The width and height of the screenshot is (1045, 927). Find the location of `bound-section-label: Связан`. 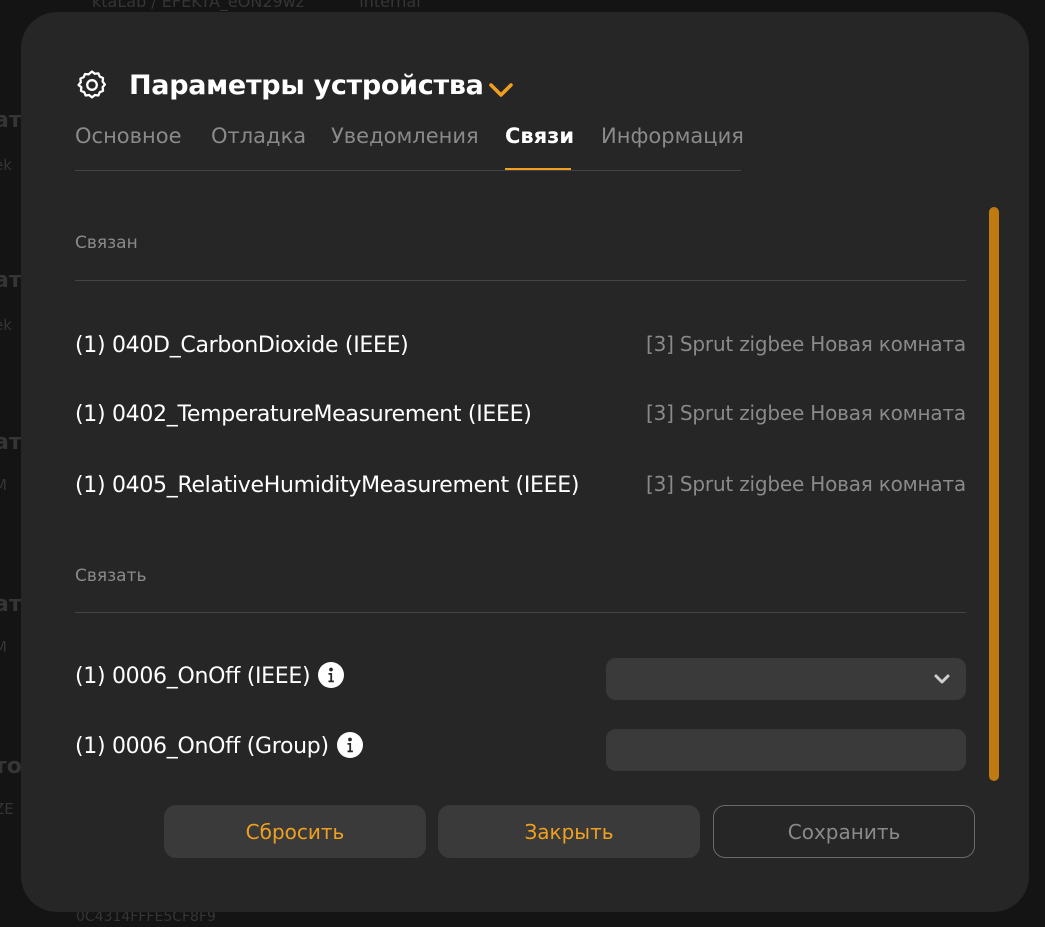

bound-section-label: Связан is located at coordinates (106, 243).